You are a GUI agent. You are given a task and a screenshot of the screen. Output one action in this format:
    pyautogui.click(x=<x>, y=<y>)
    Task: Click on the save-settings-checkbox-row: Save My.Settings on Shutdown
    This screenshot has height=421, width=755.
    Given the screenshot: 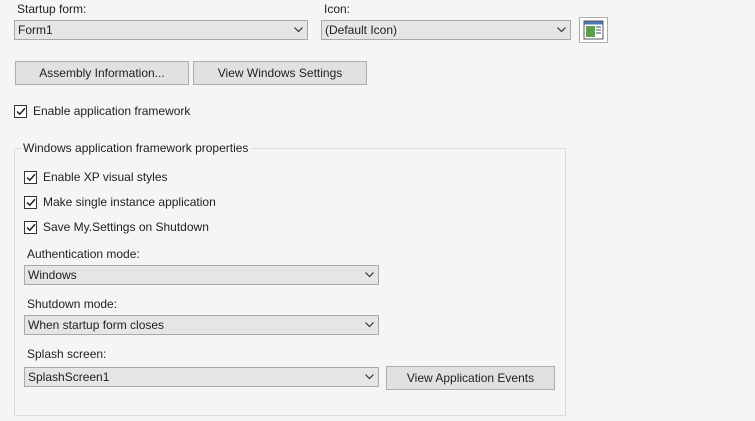 What is the action you would take?
    pyautogui.click(x=116, y=227)
    